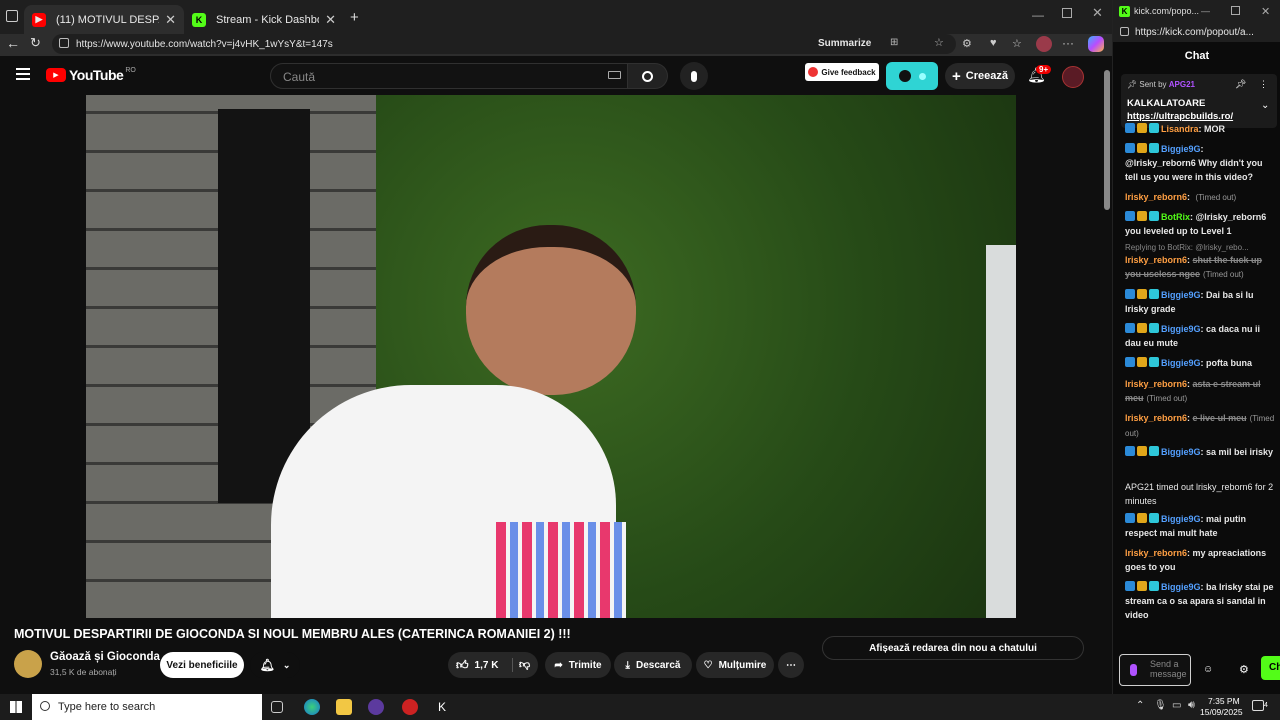  I want to click on read-aloud-icon: ⊞, so click(894, 42).